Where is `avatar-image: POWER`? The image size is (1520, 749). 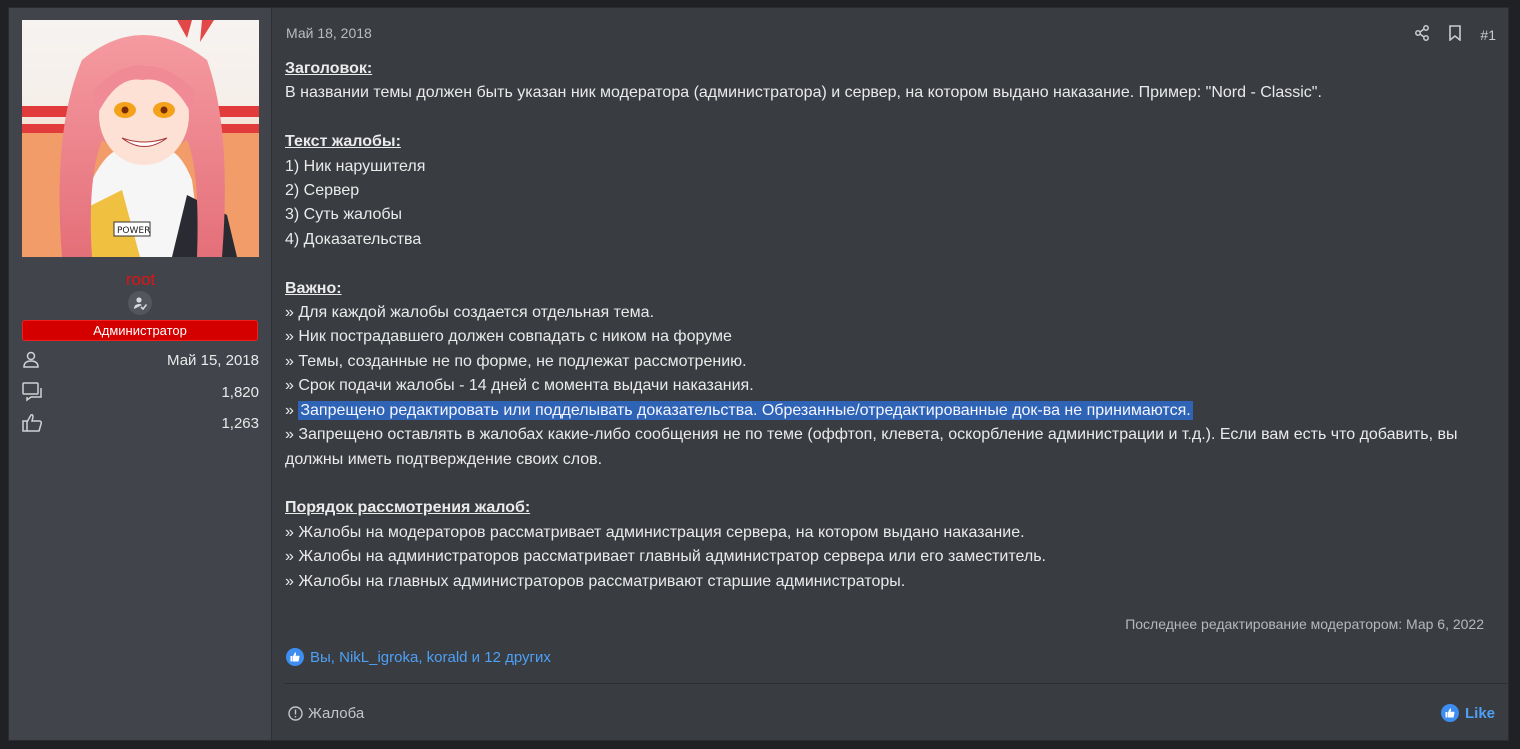 avatar-image: POWER is located at coordinates (140, 138).